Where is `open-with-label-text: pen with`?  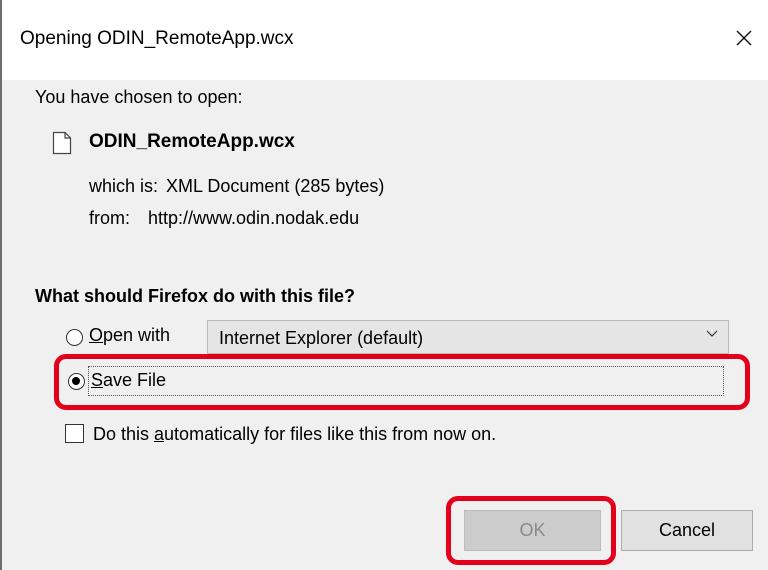
open-with-label-text: pen with is located at coordinates (137, 335).